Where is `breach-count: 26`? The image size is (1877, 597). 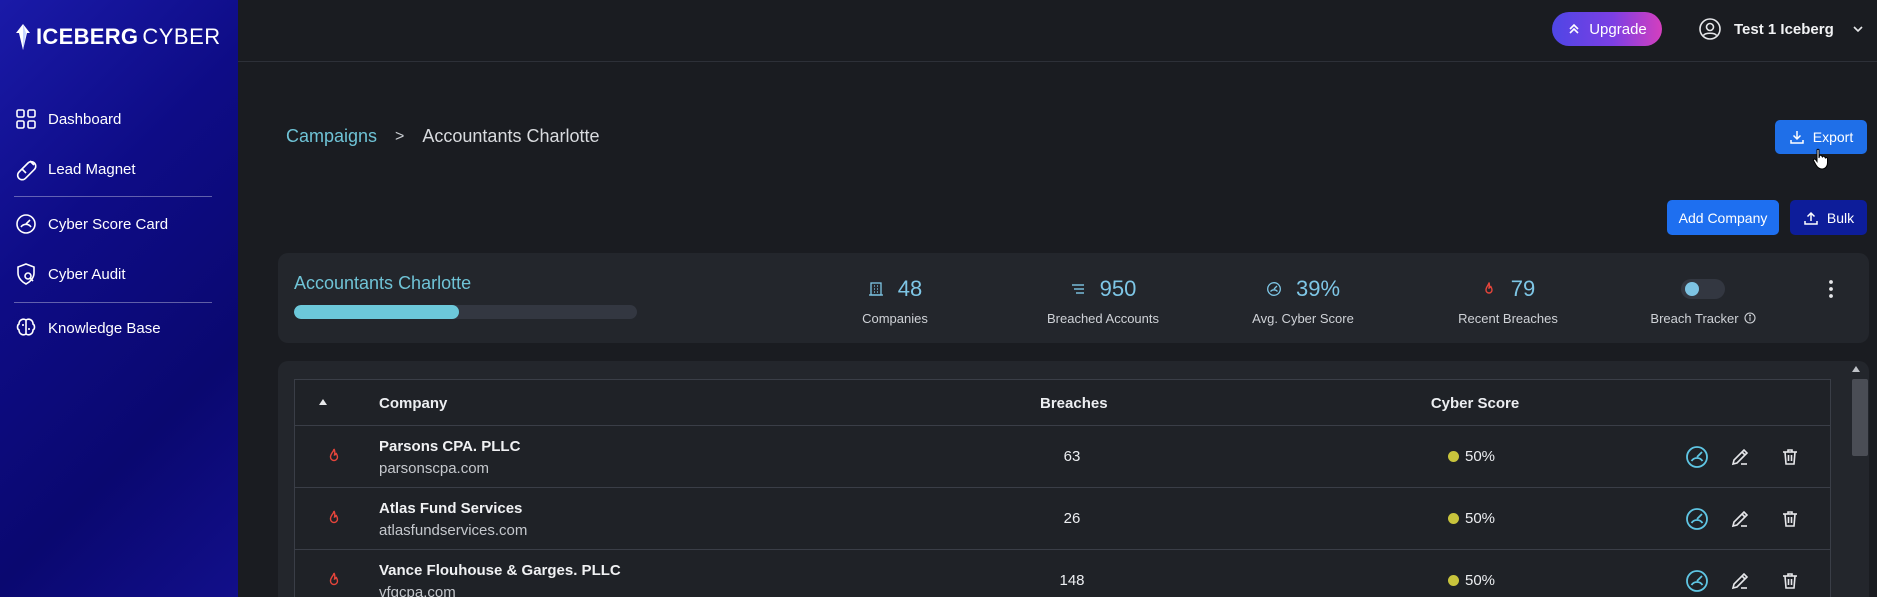 breach-count: 26 is located at coordinates (1072, 518).